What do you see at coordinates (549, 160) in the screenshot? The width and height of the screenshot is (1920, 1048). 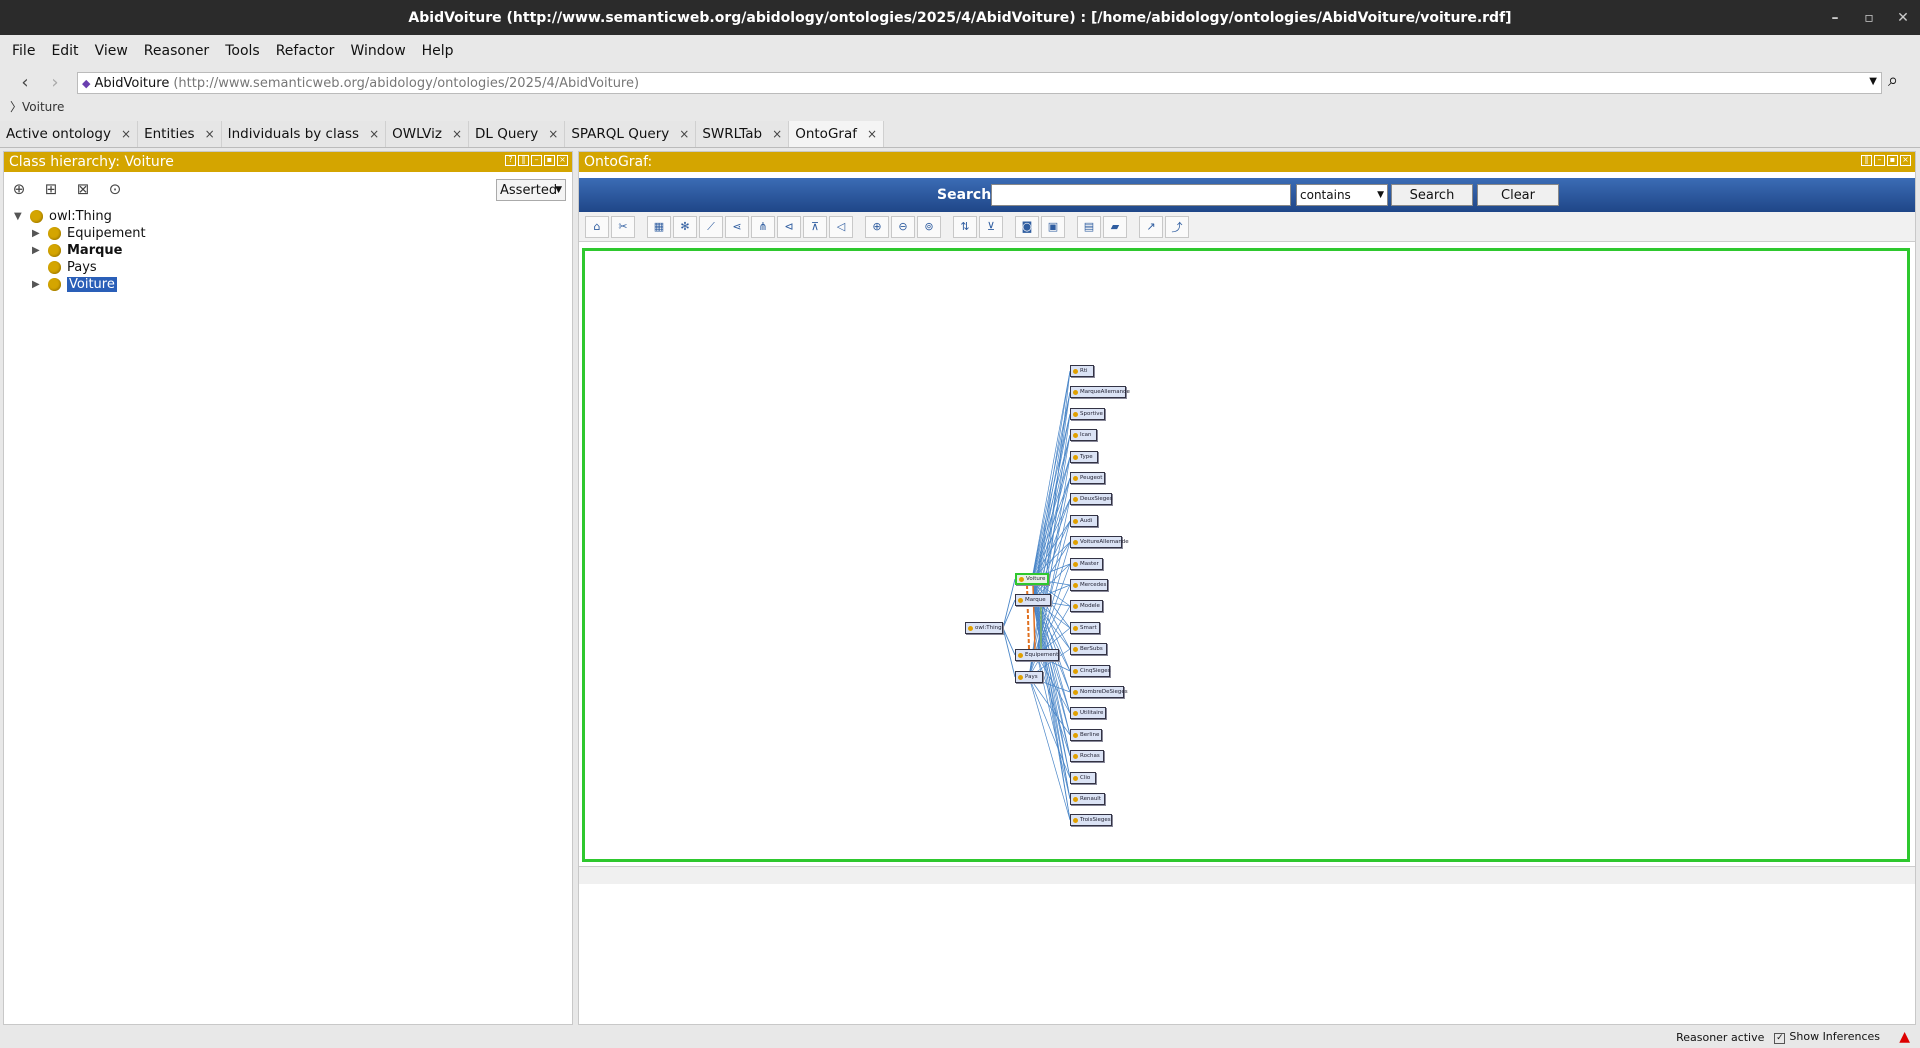 I see `maximize-panel-icon: ▪` at bounding box center [549, 160].